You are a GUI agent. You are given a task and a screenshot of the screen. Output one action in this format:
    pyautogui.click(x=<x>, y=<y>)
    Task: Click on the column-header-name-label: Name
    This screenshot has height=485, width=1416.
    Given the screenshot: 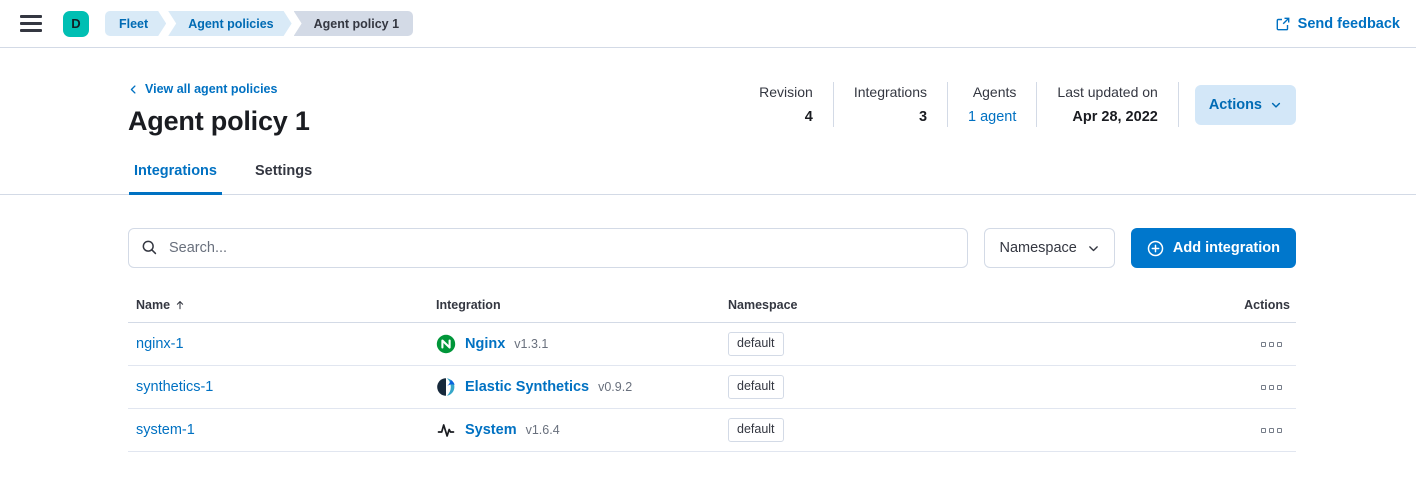 What is the action you would take?
    pyautogui.click(x=153, y=305)
    